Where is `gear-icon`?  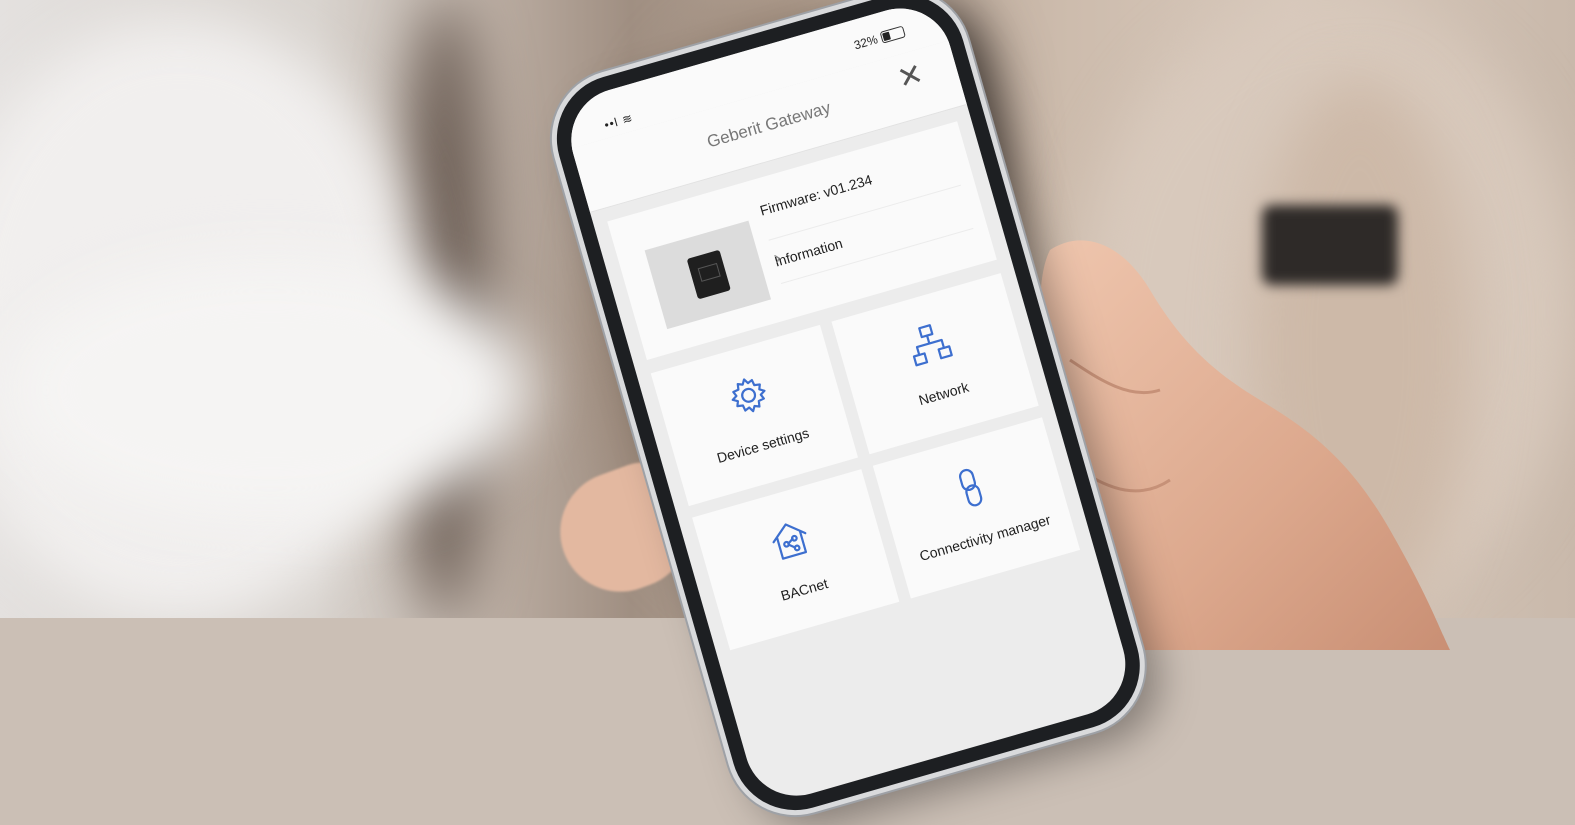 gear-icon is located at coordinates (748, 395).